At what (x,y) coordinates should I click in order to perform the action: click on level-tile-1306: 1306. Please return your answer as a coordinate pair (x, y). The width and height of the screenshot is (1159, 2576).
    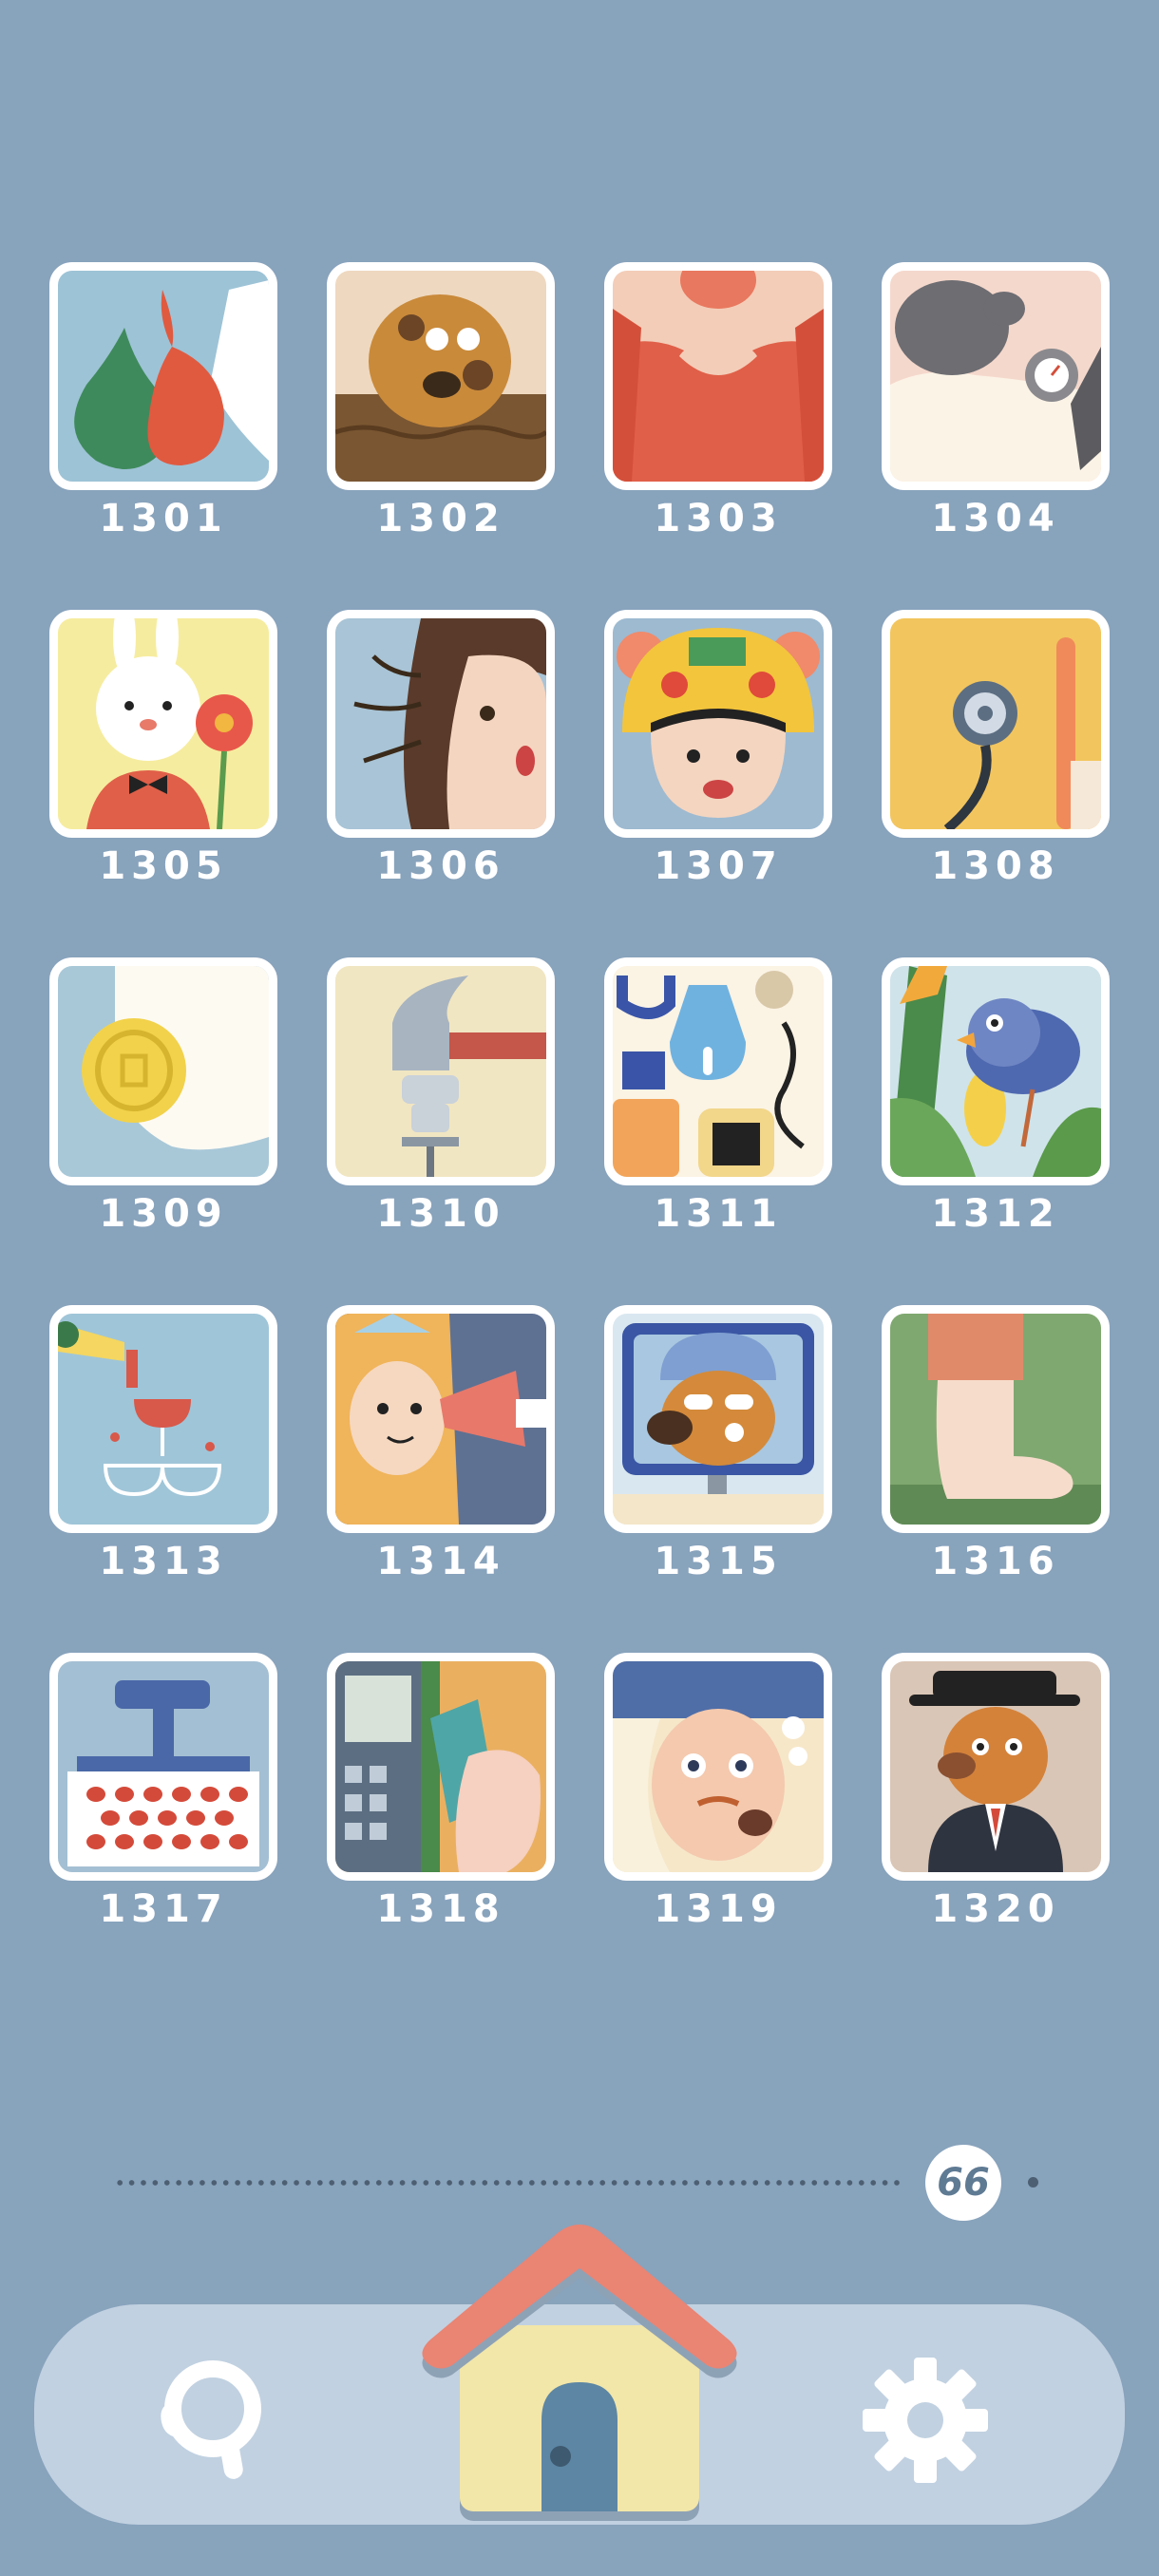
    Looking at the image, I should click on (441, 749).